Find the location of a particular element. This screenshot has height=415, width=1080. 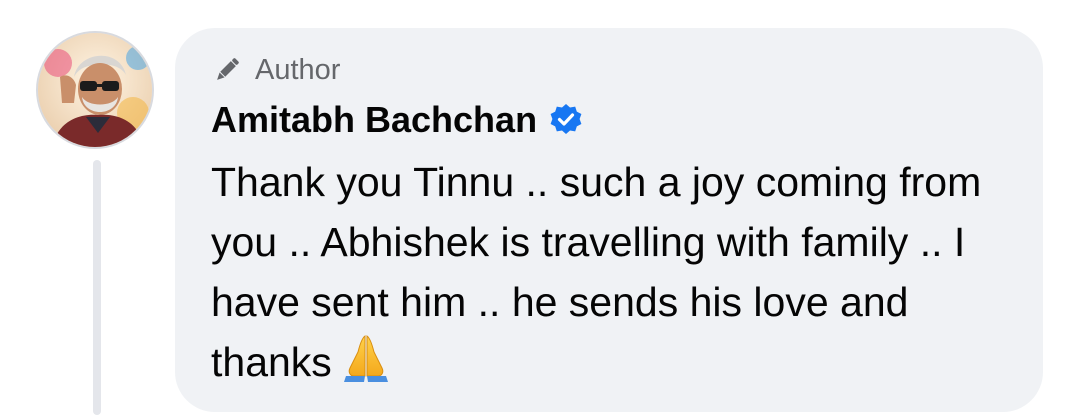

pencil-icon is located at coordinates (227, 70).